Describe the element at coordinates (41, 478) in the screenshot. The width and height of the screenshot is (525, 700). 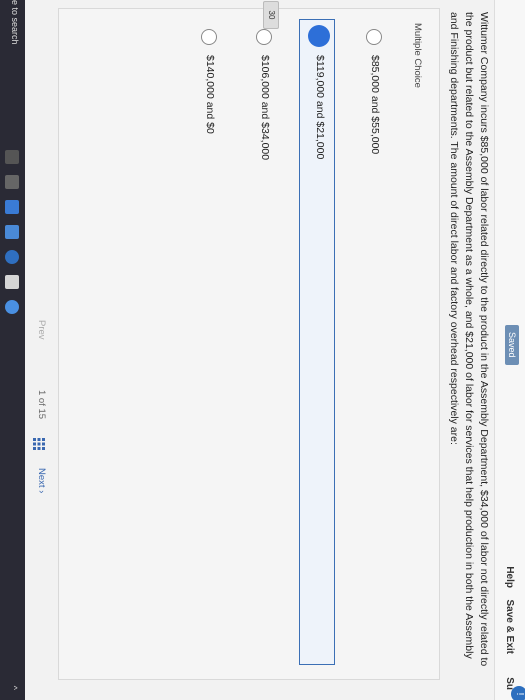
I see `next-label: Next` at that location.